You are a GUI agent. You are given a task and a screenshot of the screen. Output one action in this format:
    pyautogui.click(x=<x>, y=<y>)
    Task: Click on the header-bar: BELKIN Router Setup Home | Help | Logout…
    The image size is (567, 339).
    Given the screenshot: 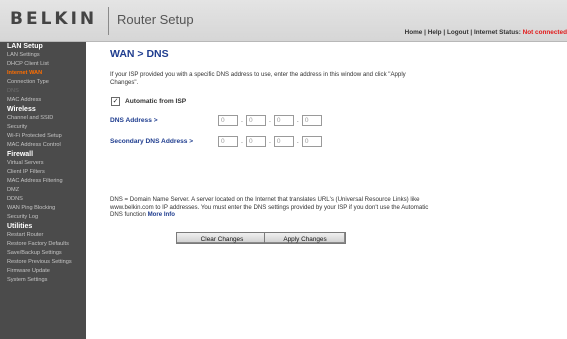 What is the action you would take?
    pyautogui.click(x=283, y=21)
    